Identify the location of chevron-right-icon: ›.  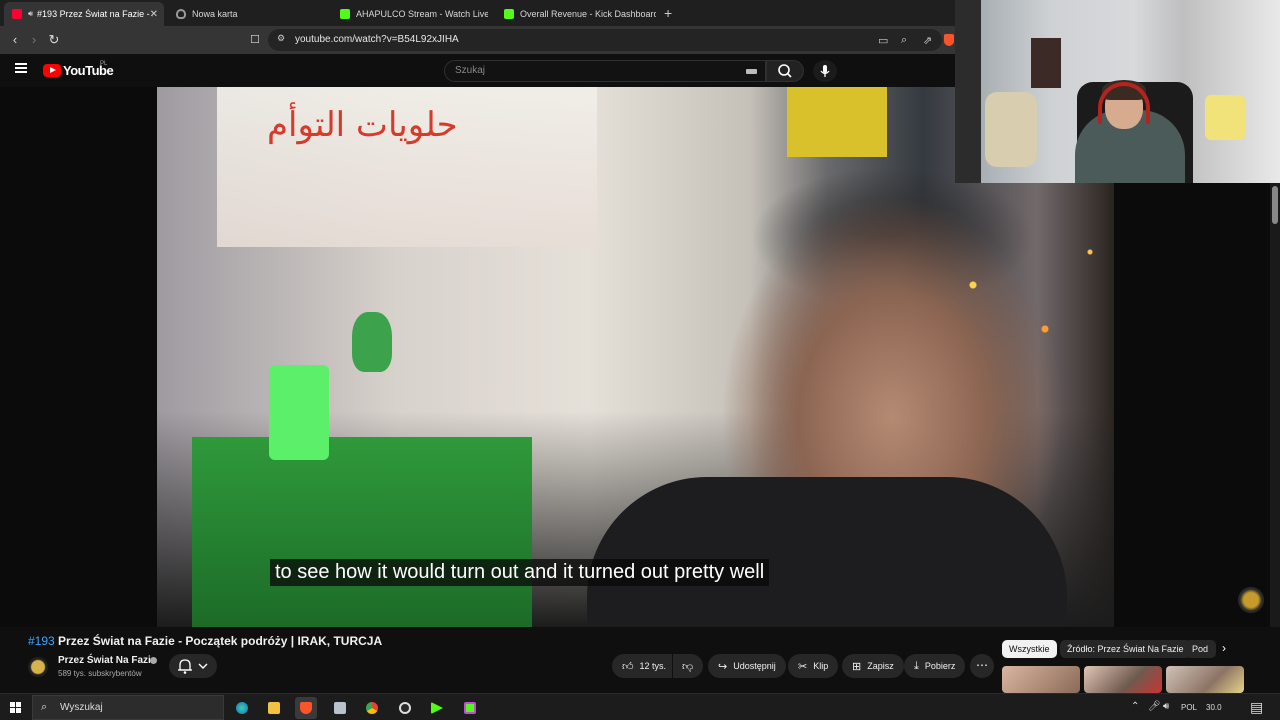
(1224, 648).